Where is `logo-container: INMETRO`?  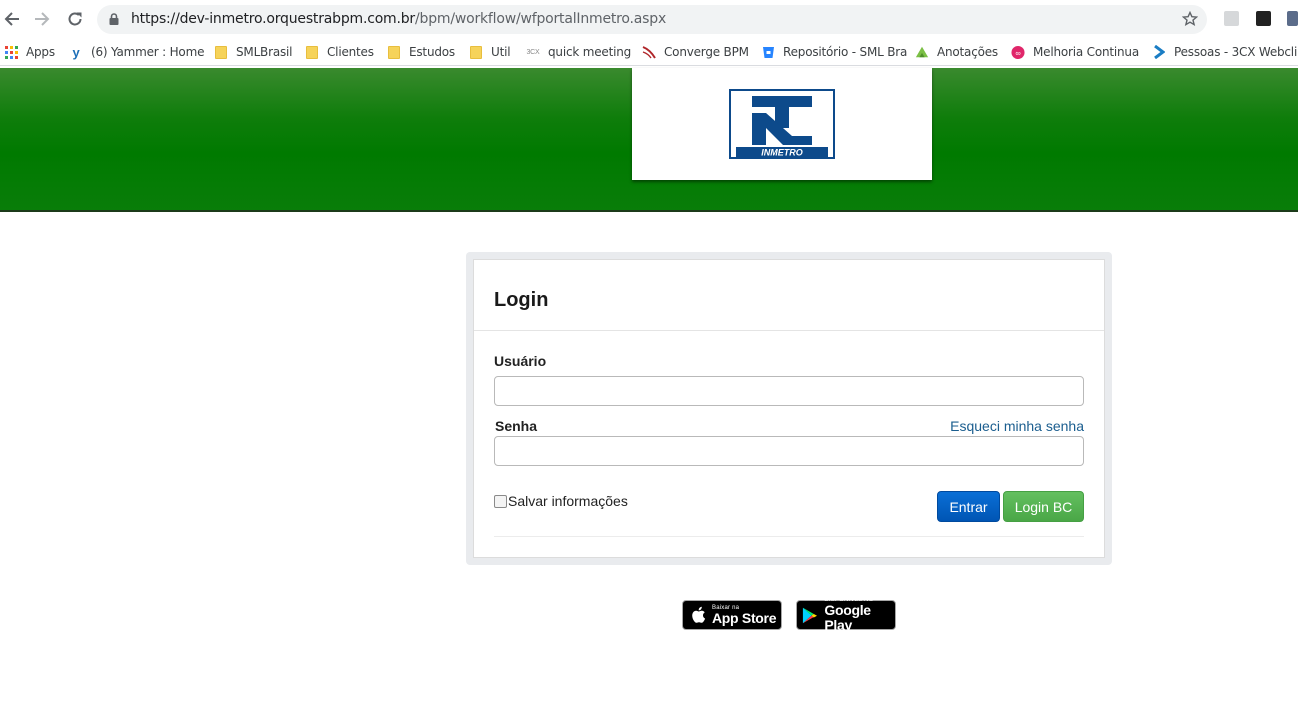
logo-container: INMETRO is located at coordinates (782, 124).